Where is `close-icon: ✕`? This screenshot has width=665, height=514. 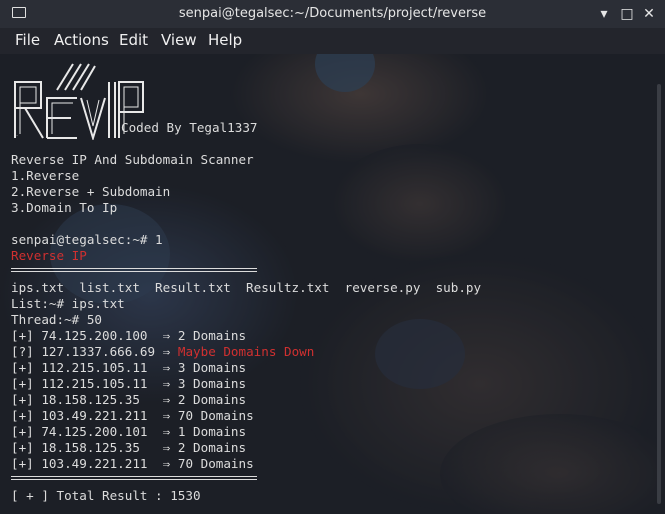 close-icon: ✕ is located at coordinates (649, 14).